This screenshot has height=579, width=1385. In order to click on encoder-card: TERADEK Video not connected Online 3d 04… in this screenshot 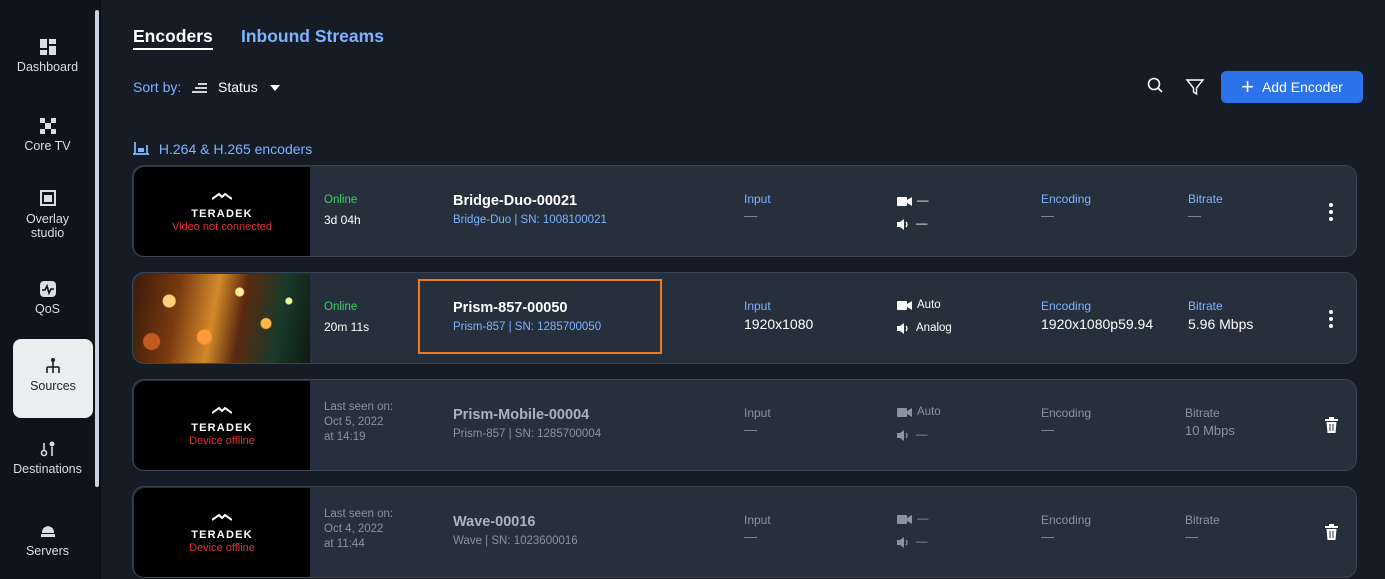, I will do `click(744, 211)`.